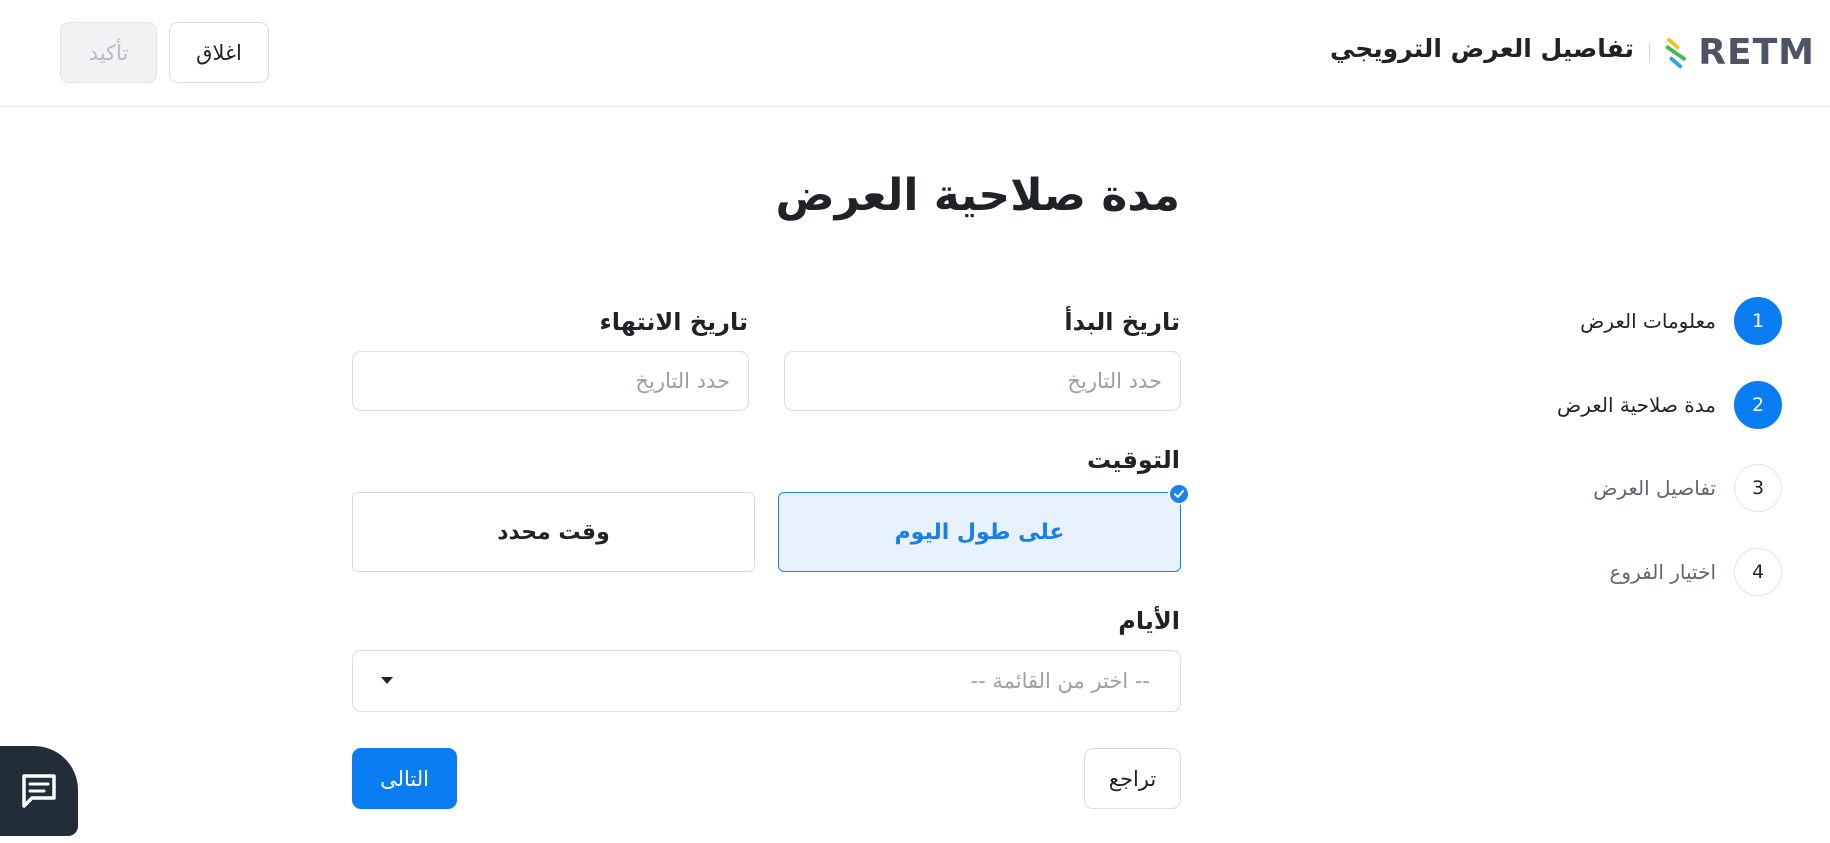 This screenshot has height=843, width=1830. What do you see at coordinates (1758, 321) in the screenshot?
I see `step-number: 1` at bounding box center [1758, 321].